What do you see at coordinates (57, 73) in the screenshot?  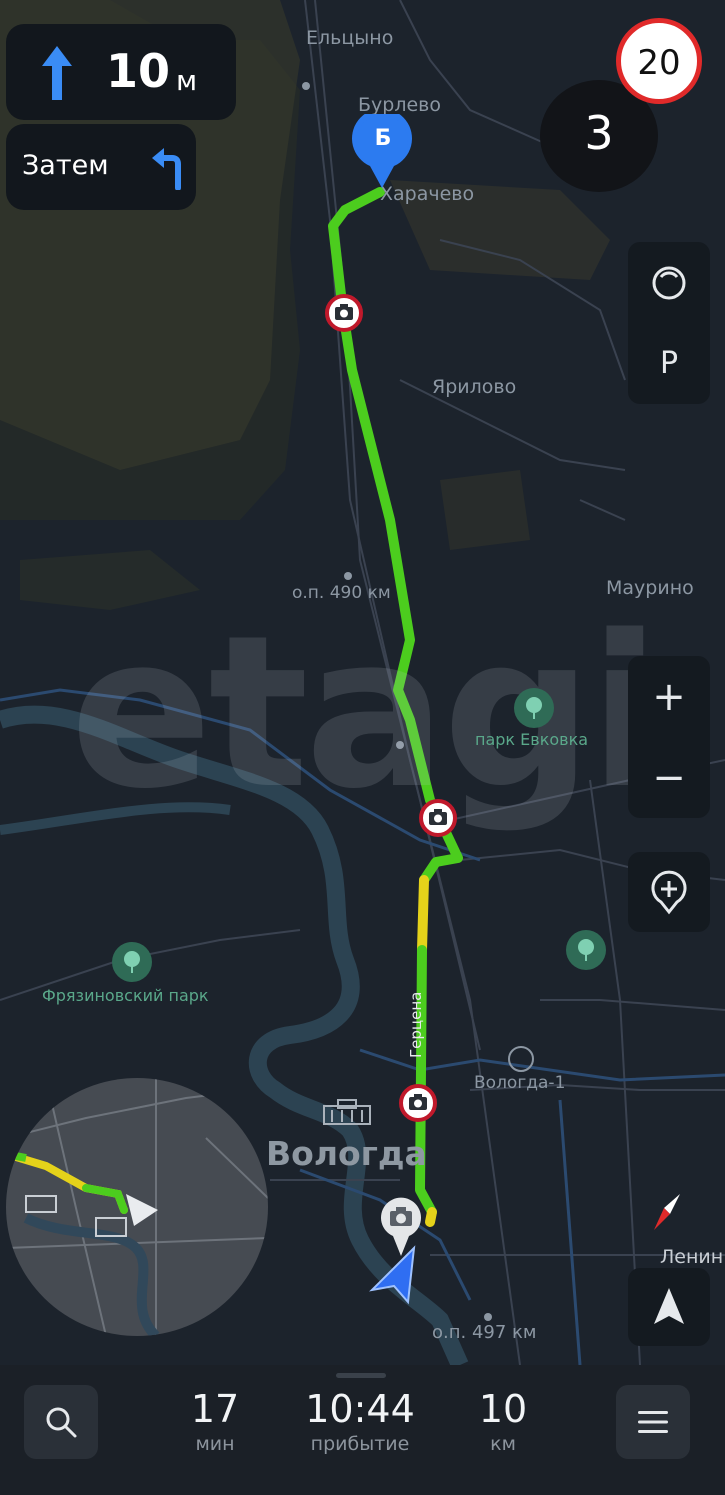 I see `straight-arrow-icon` at bounding box center [57, 73].